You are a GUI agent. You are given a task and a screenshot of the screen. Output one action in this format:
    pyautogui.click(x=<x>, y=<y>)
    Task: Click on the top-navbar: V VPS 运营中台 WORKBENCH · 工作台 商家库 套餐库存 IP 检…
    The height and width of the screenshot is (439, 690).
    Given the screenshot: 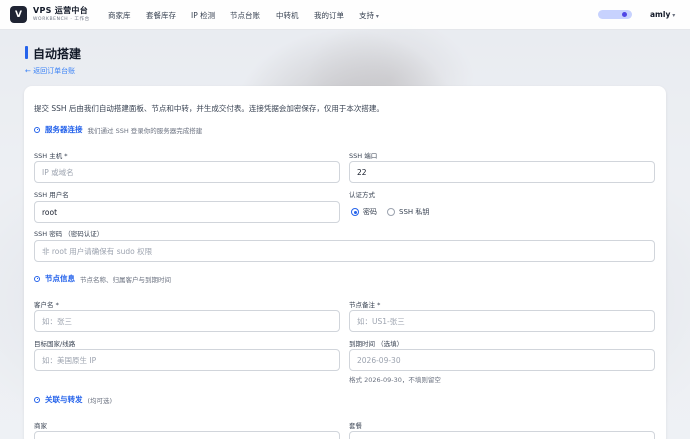 What is the action you would take?
    pyautogui.click(x=345, y=15)
    